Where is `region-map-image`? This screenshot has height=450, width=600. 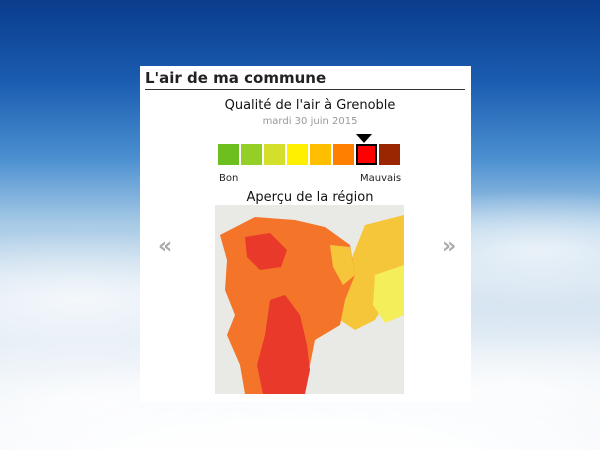
region-map-image is located at coordinates (309, 299).